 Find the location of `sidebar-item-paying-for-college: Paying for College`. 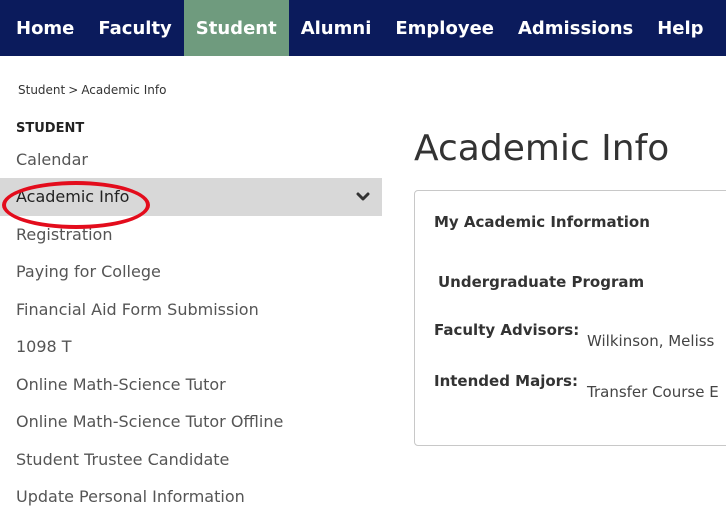

sidebar-item-paying-for-college: Paying for College is located at coordinates (191, 272).